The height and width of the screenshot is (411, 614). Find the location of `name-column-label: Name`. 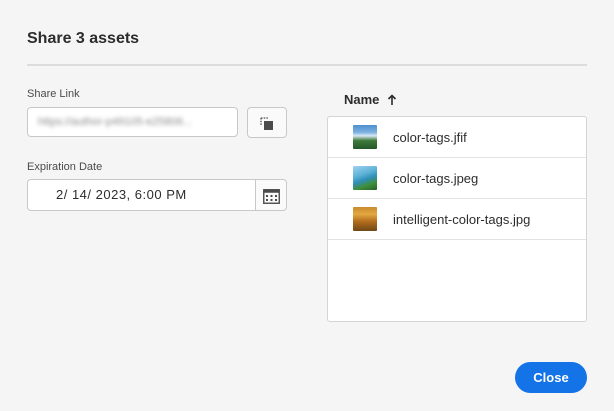

name-column-label: Name is located at coordinates (362, 99).